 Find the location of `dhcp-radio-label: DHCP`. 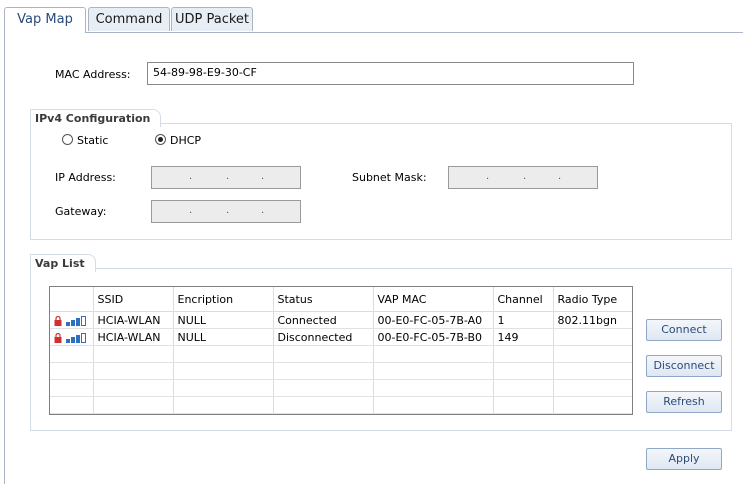

dhcp-radio-label: DHCP is located at coordinates (186, 140).